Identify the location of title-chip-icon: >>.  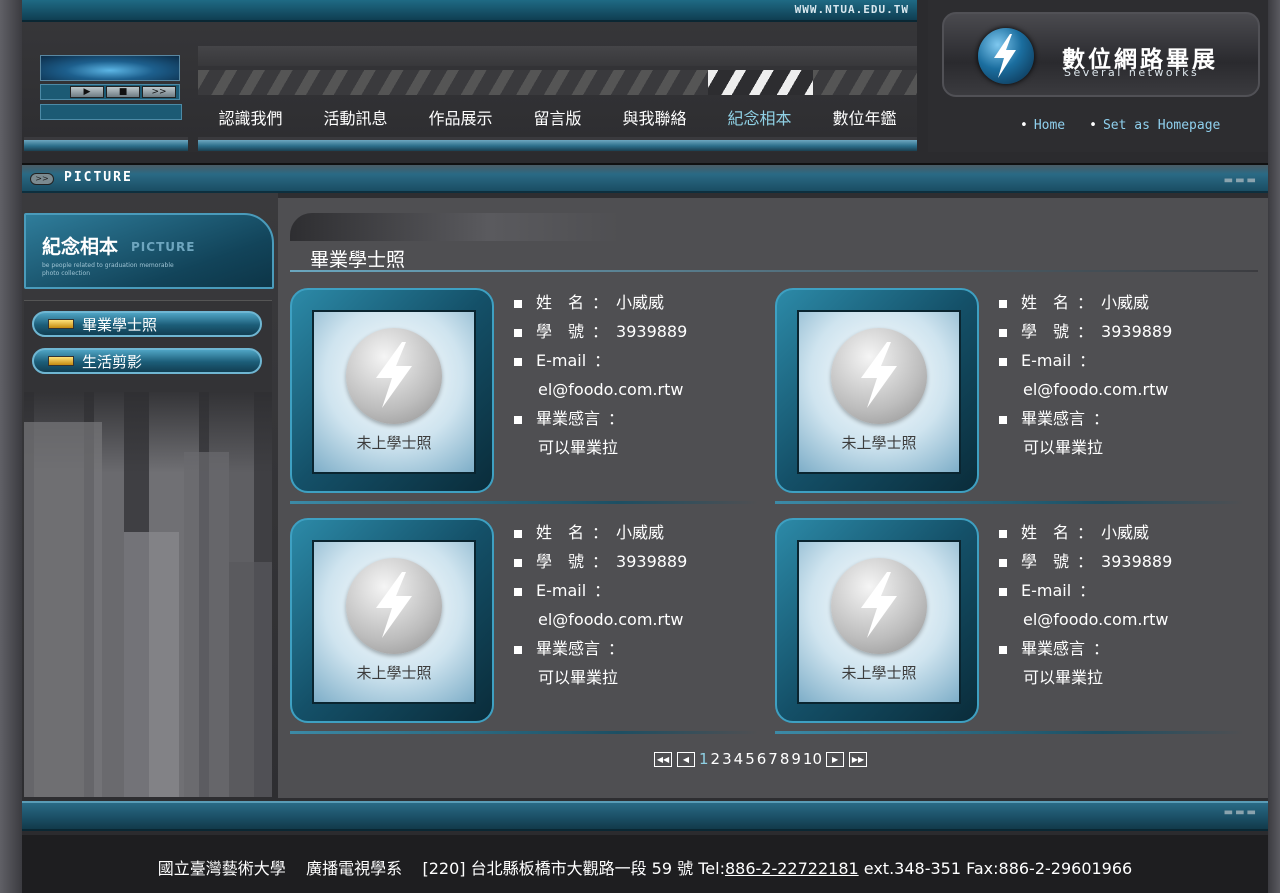
(42, 179).